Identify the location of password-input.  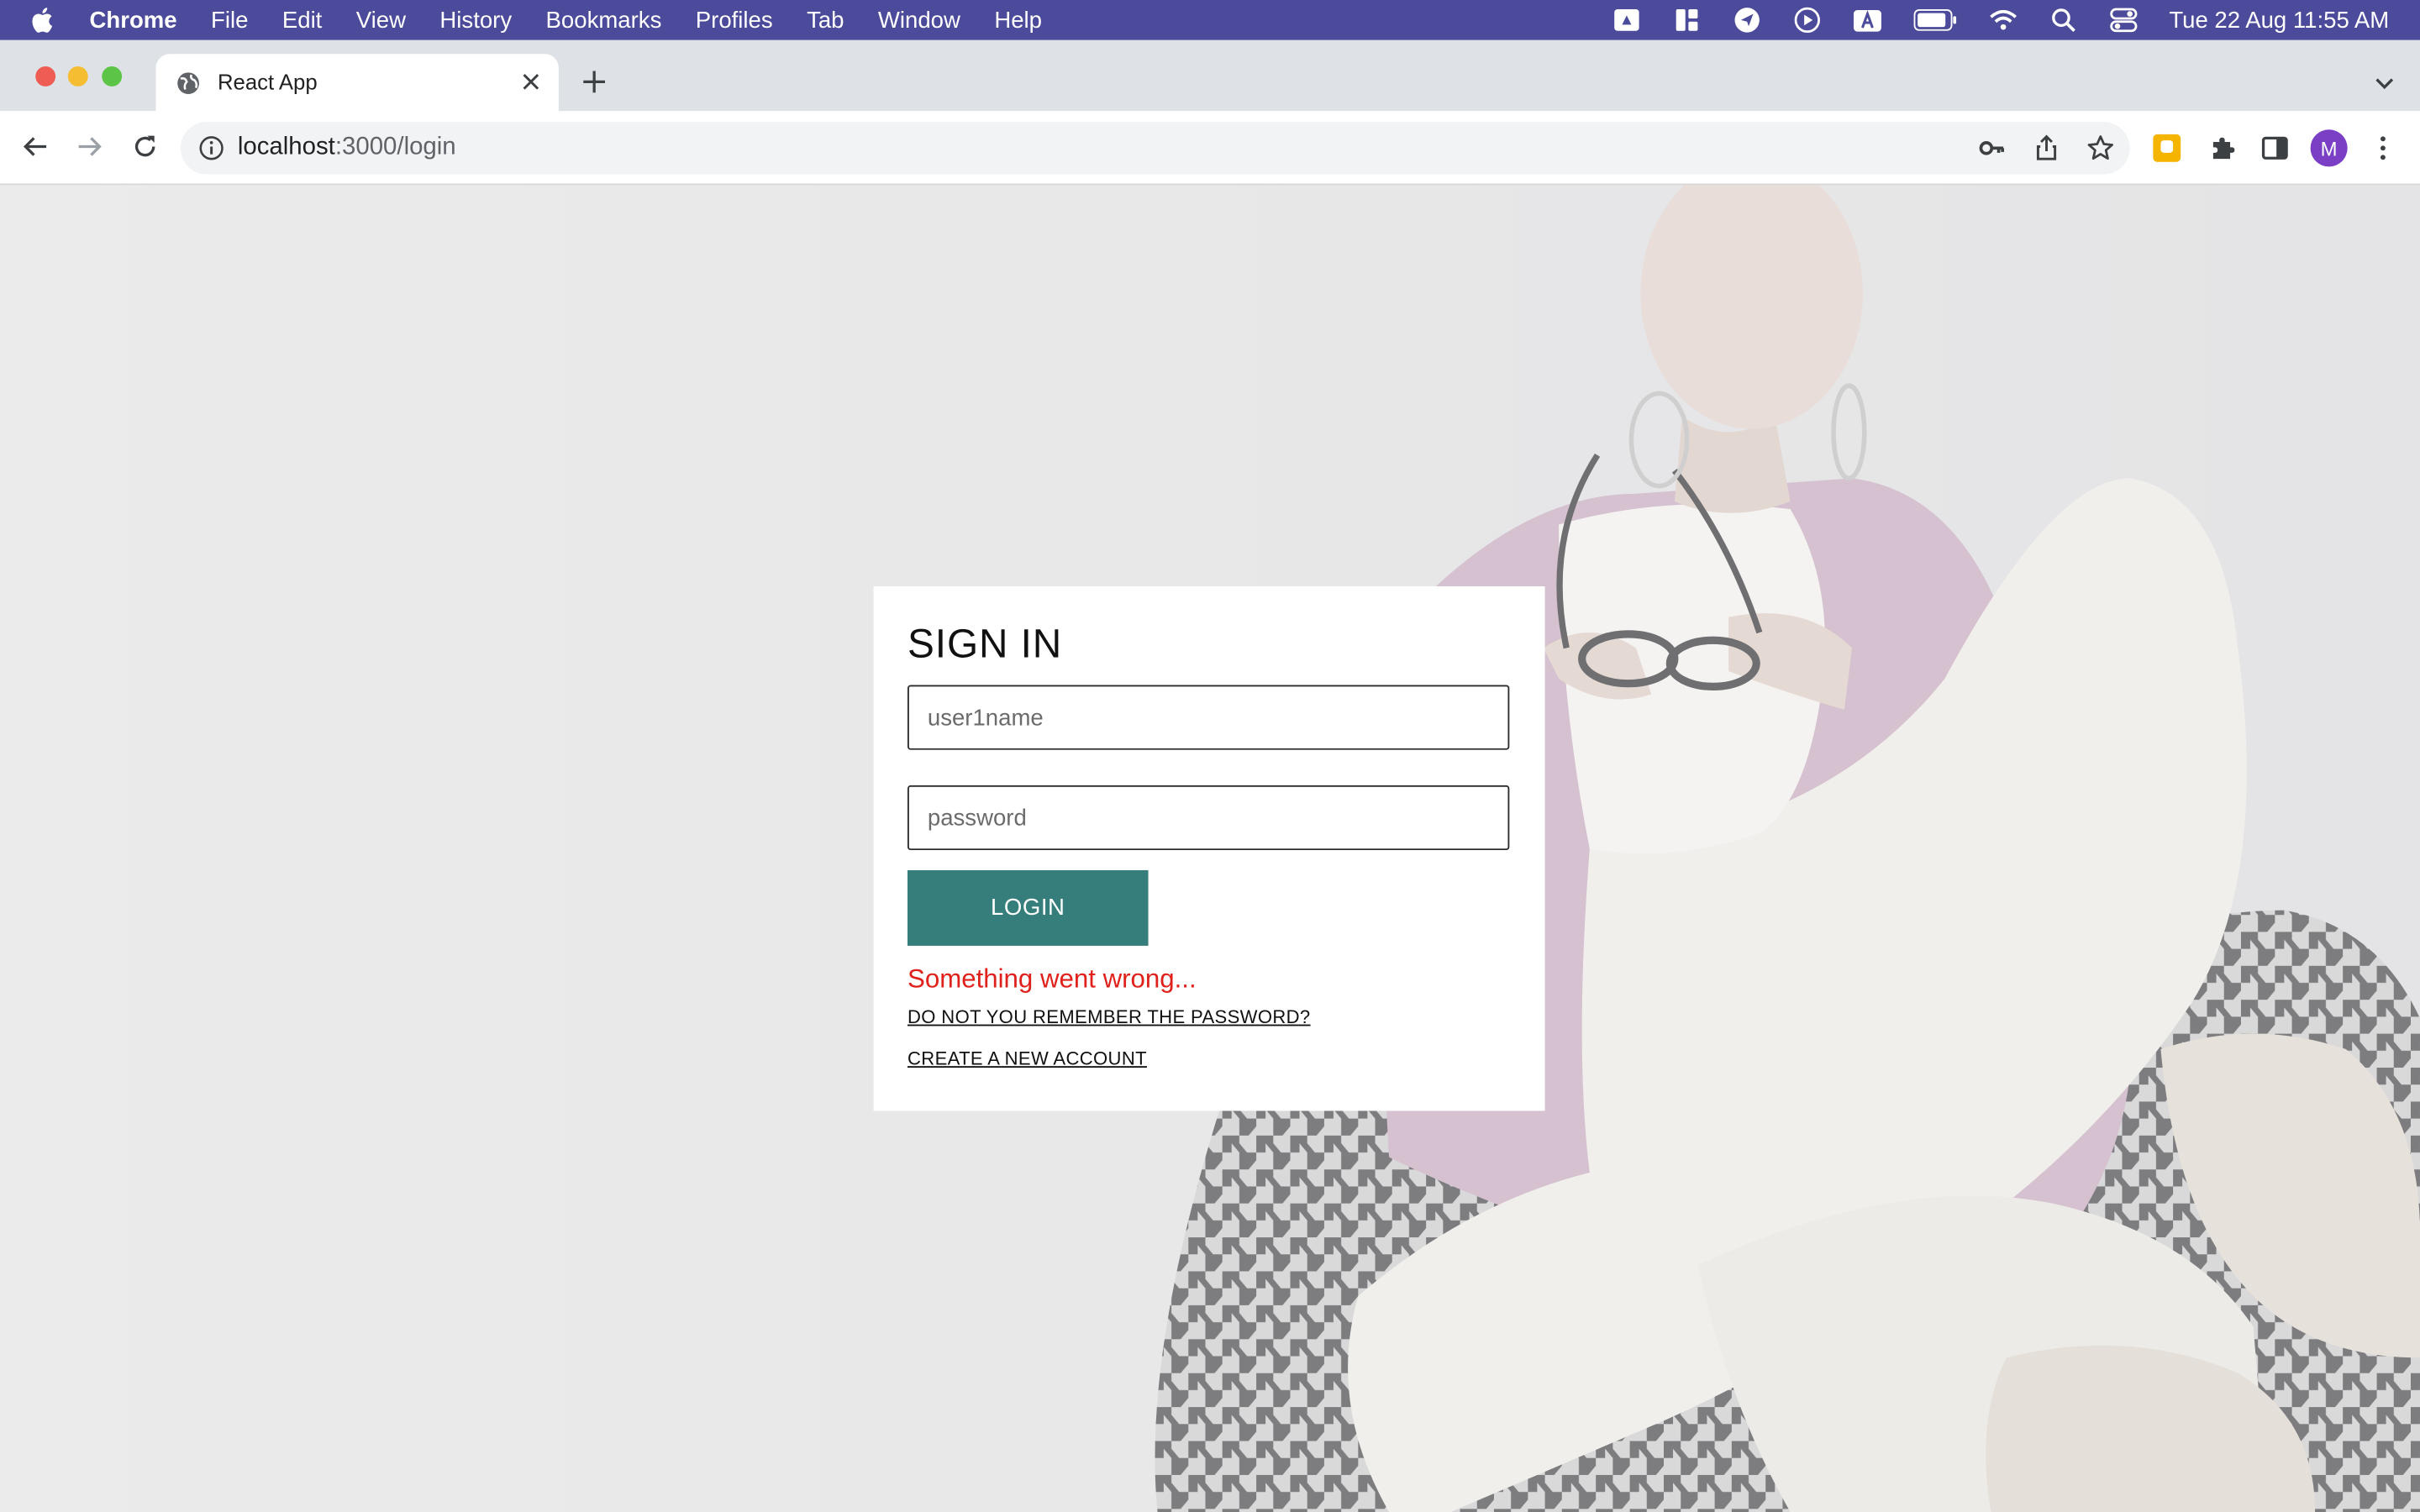
(1209, 818).